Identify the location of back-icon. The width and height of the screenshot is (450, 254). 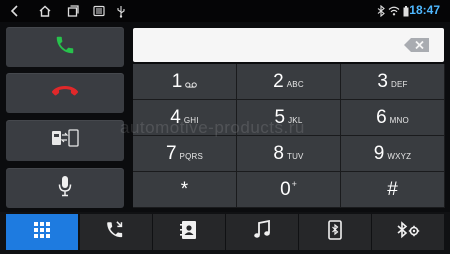
(15, 11).